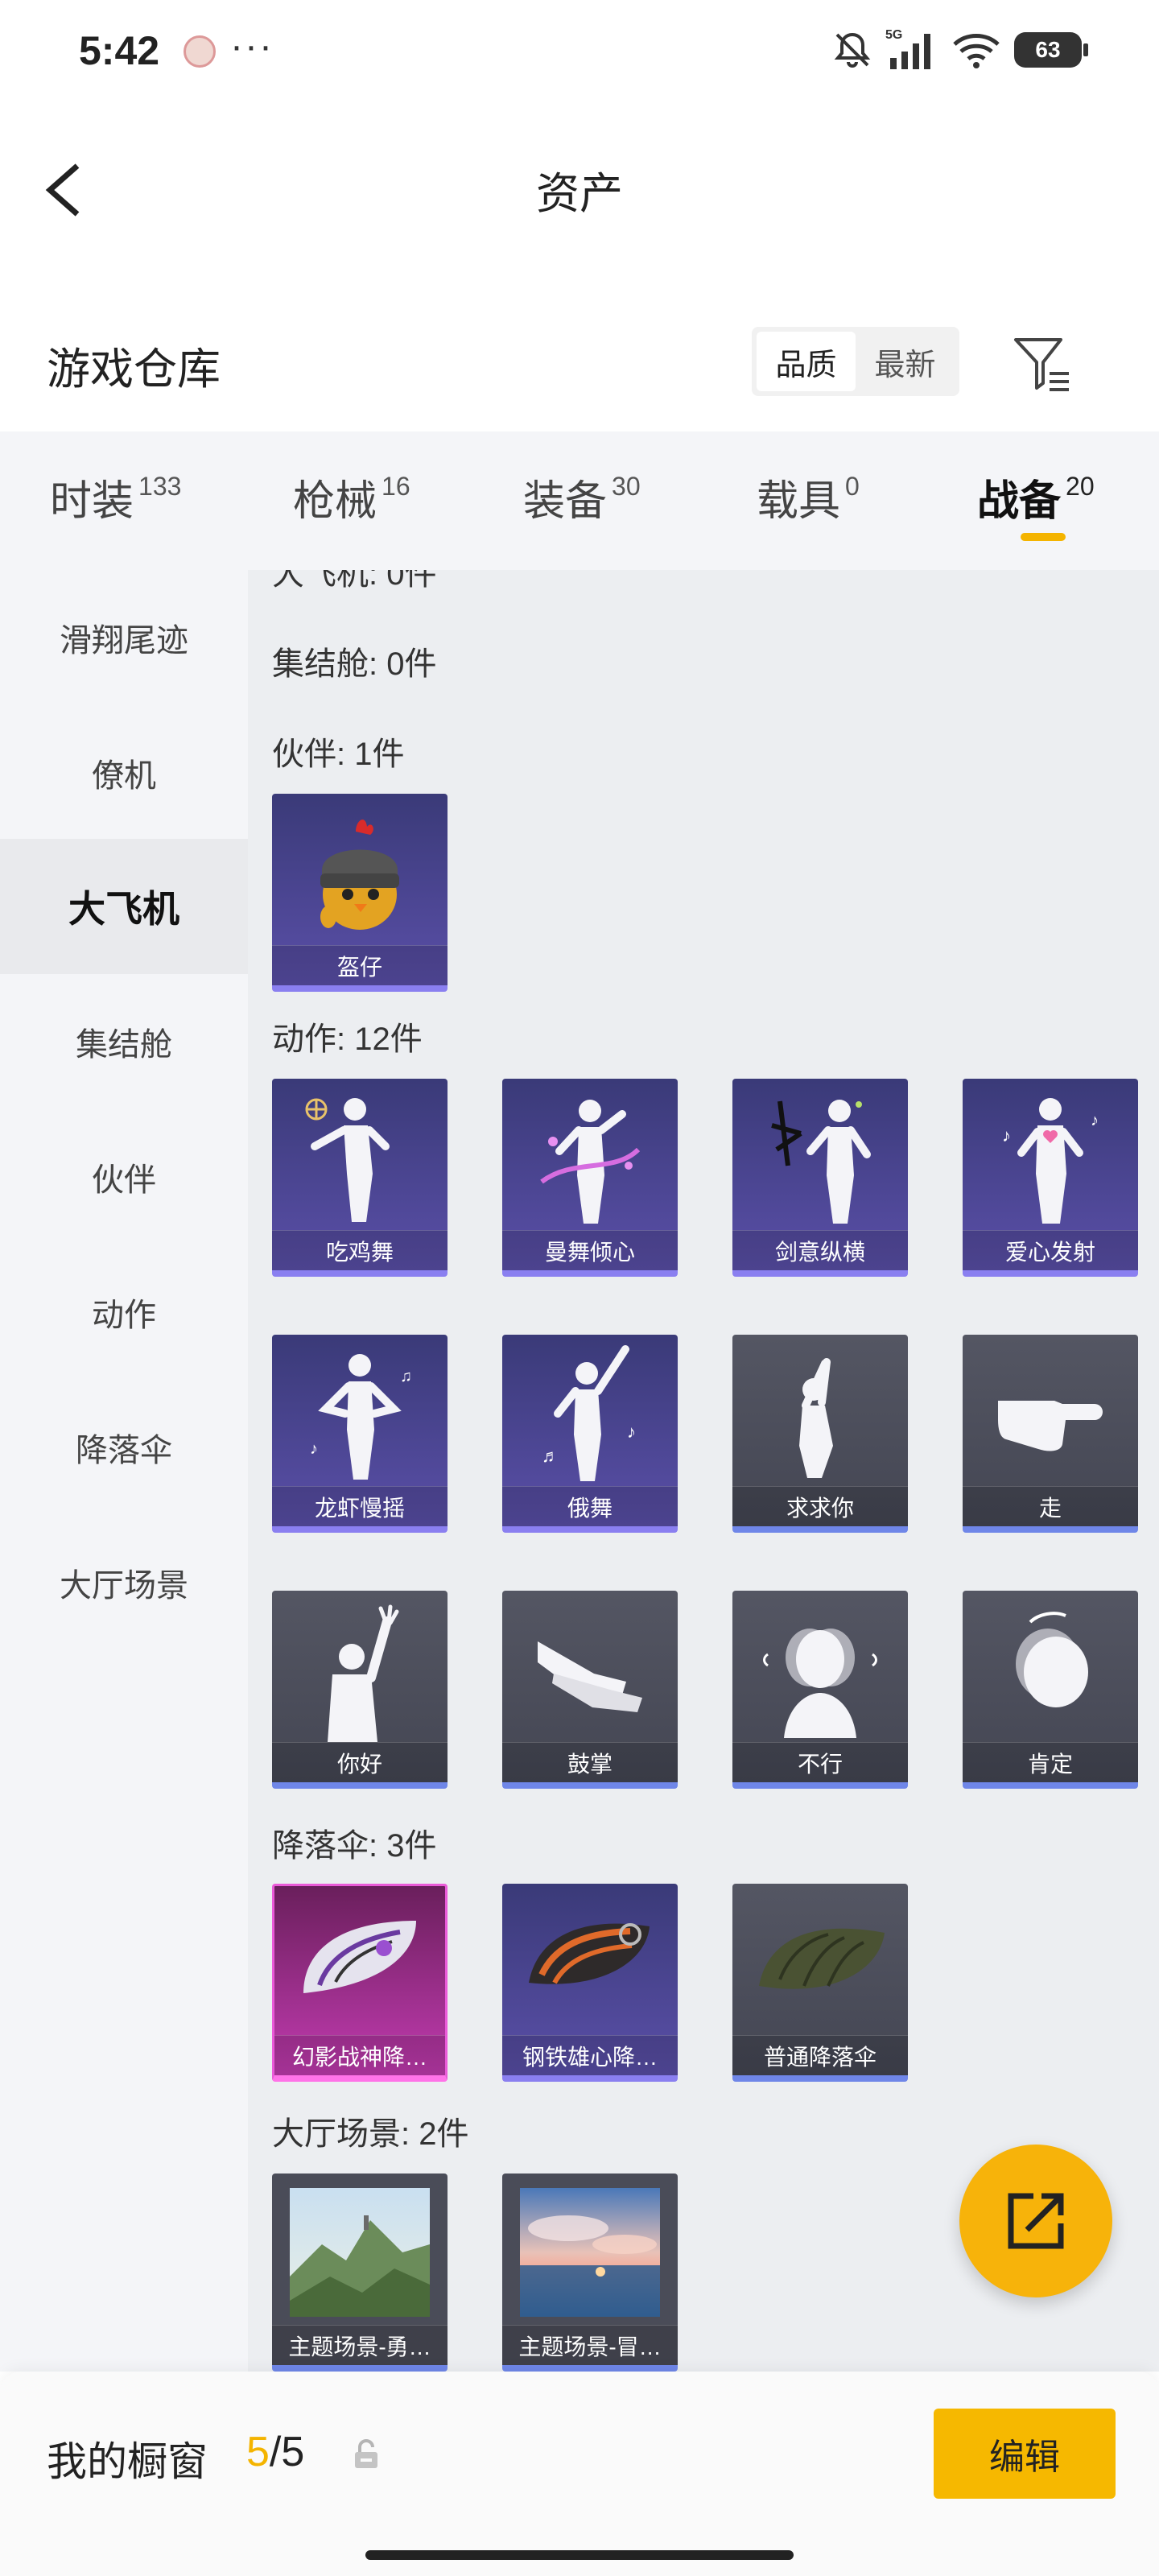 Image resolution: width=1159 pixels, height=2576 pixels. Describe the element at coordinates (275, 2452) in the screenshot. I see `showcase-count: 5/5` at that location.